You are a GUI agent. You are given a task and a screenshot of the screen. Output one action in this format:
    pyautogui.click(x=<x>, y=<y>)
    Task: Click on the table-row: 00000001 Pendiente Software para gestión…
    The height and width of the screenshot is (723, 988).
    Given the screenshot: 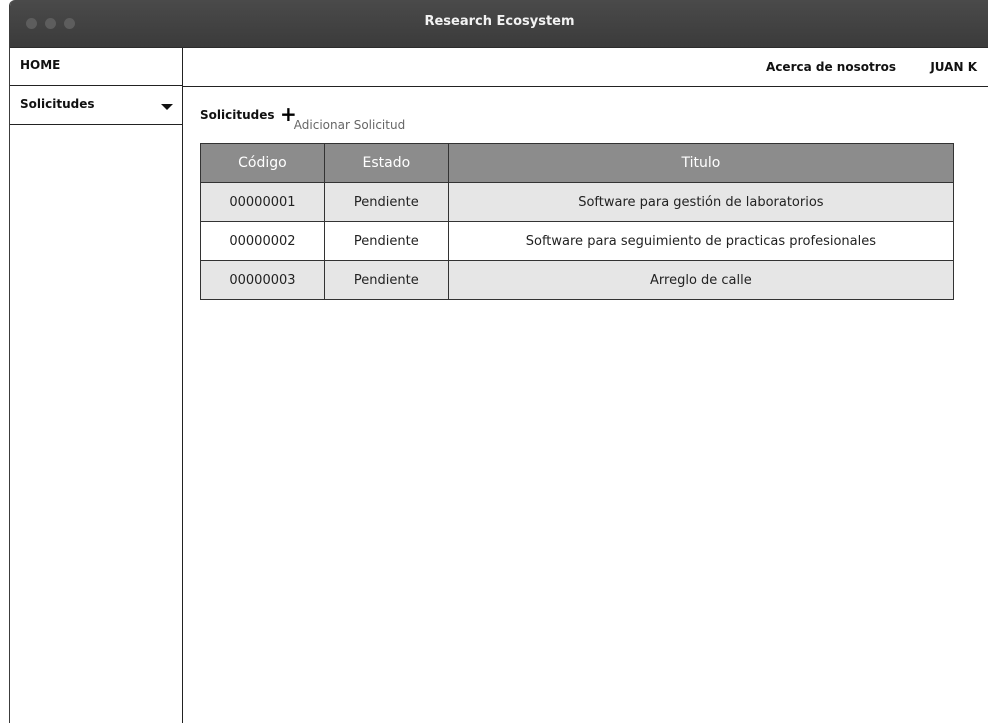 What is the action you would take?
    pyautogui.click(x=577, y=202)
    